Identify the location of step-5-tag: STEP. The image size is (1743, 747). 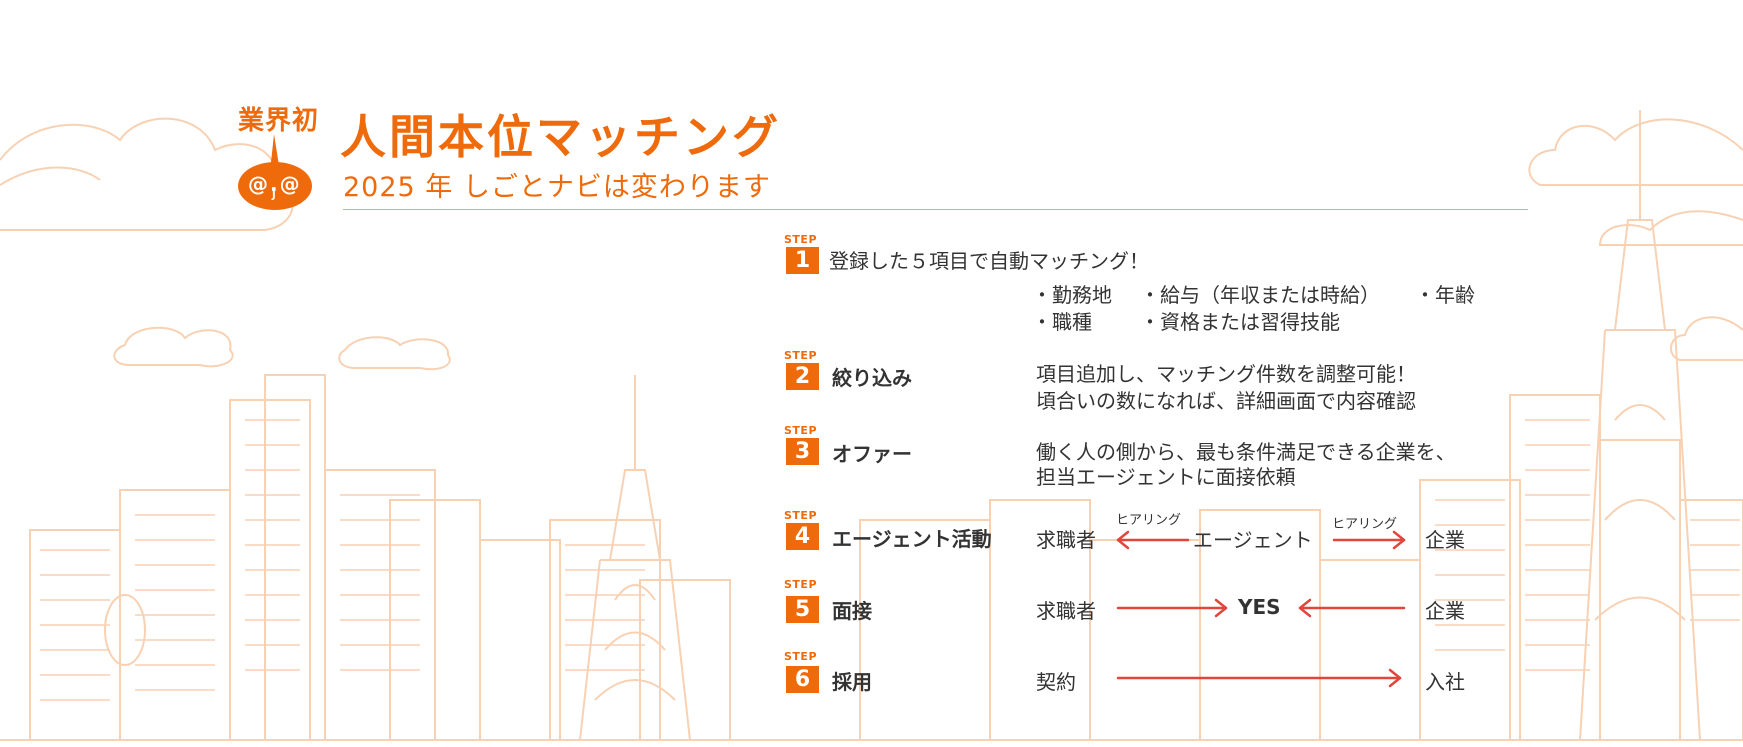
(801, 584).